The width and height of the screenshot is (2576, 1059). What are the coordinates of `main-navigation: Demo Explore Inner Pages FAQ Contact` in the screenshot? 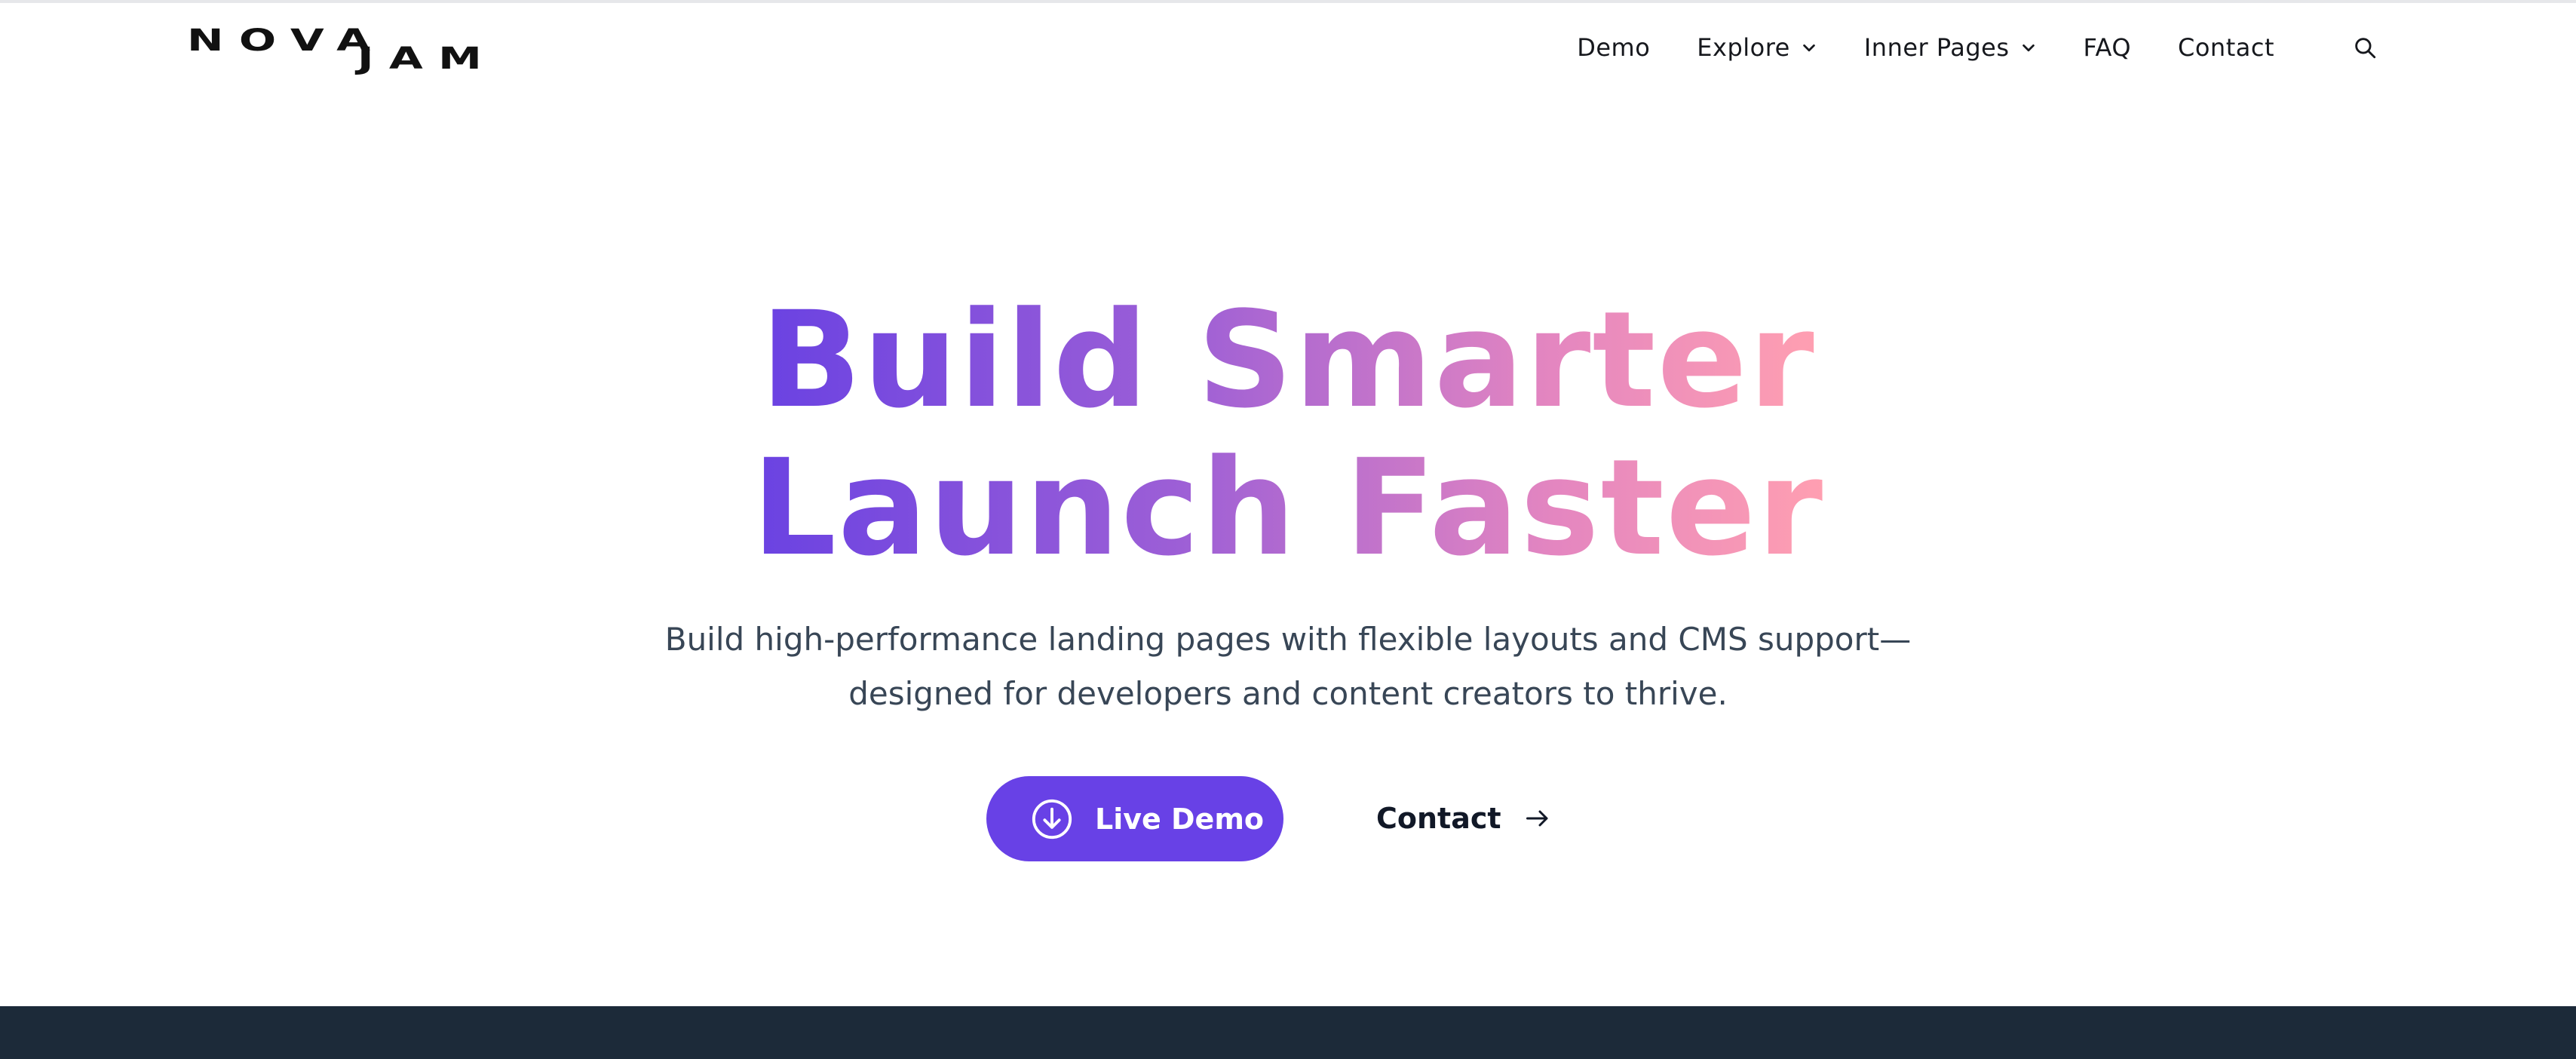 It's located at (1955, 47).